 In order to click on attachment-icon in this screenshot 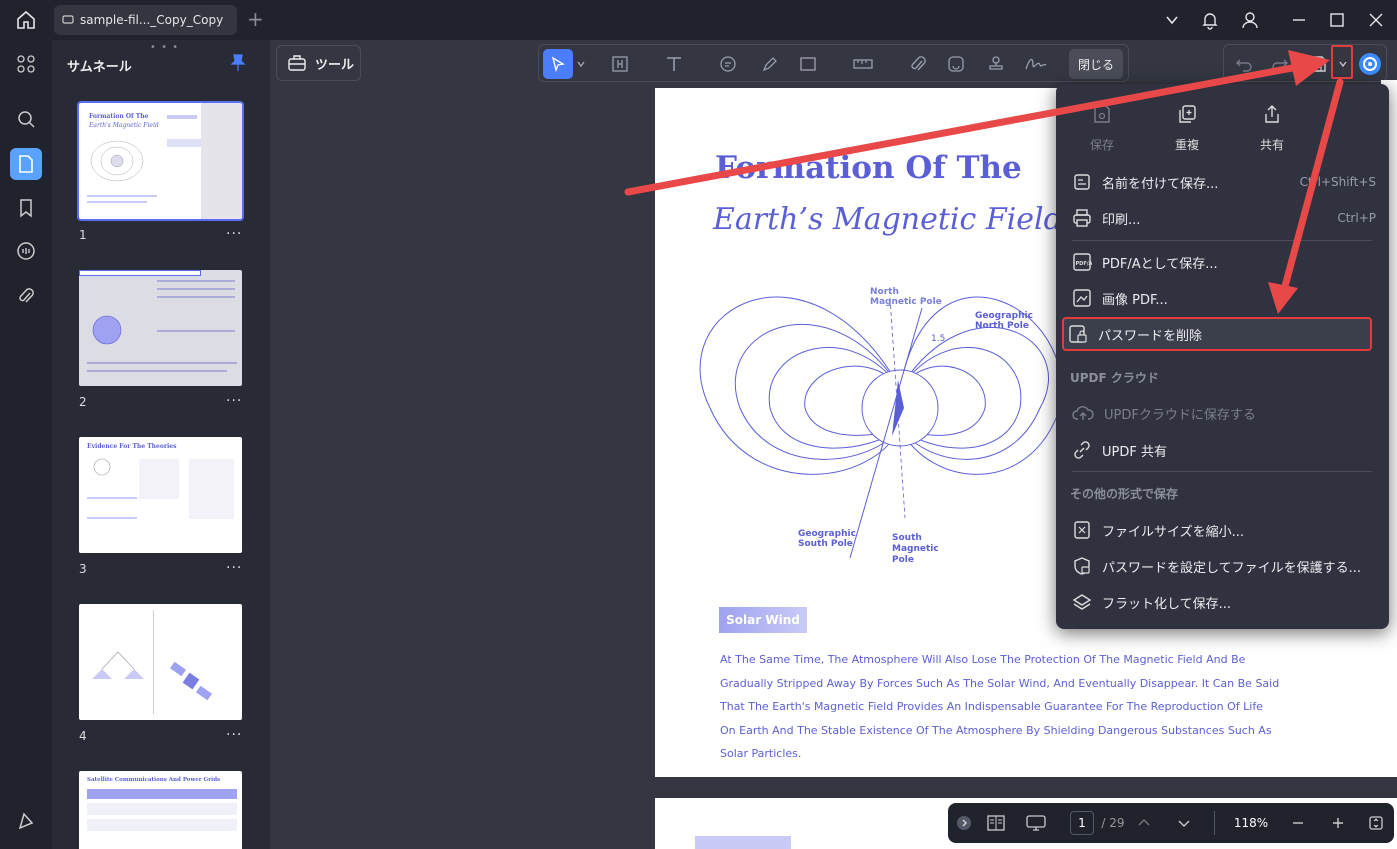, I will do `click(26, 296)`.